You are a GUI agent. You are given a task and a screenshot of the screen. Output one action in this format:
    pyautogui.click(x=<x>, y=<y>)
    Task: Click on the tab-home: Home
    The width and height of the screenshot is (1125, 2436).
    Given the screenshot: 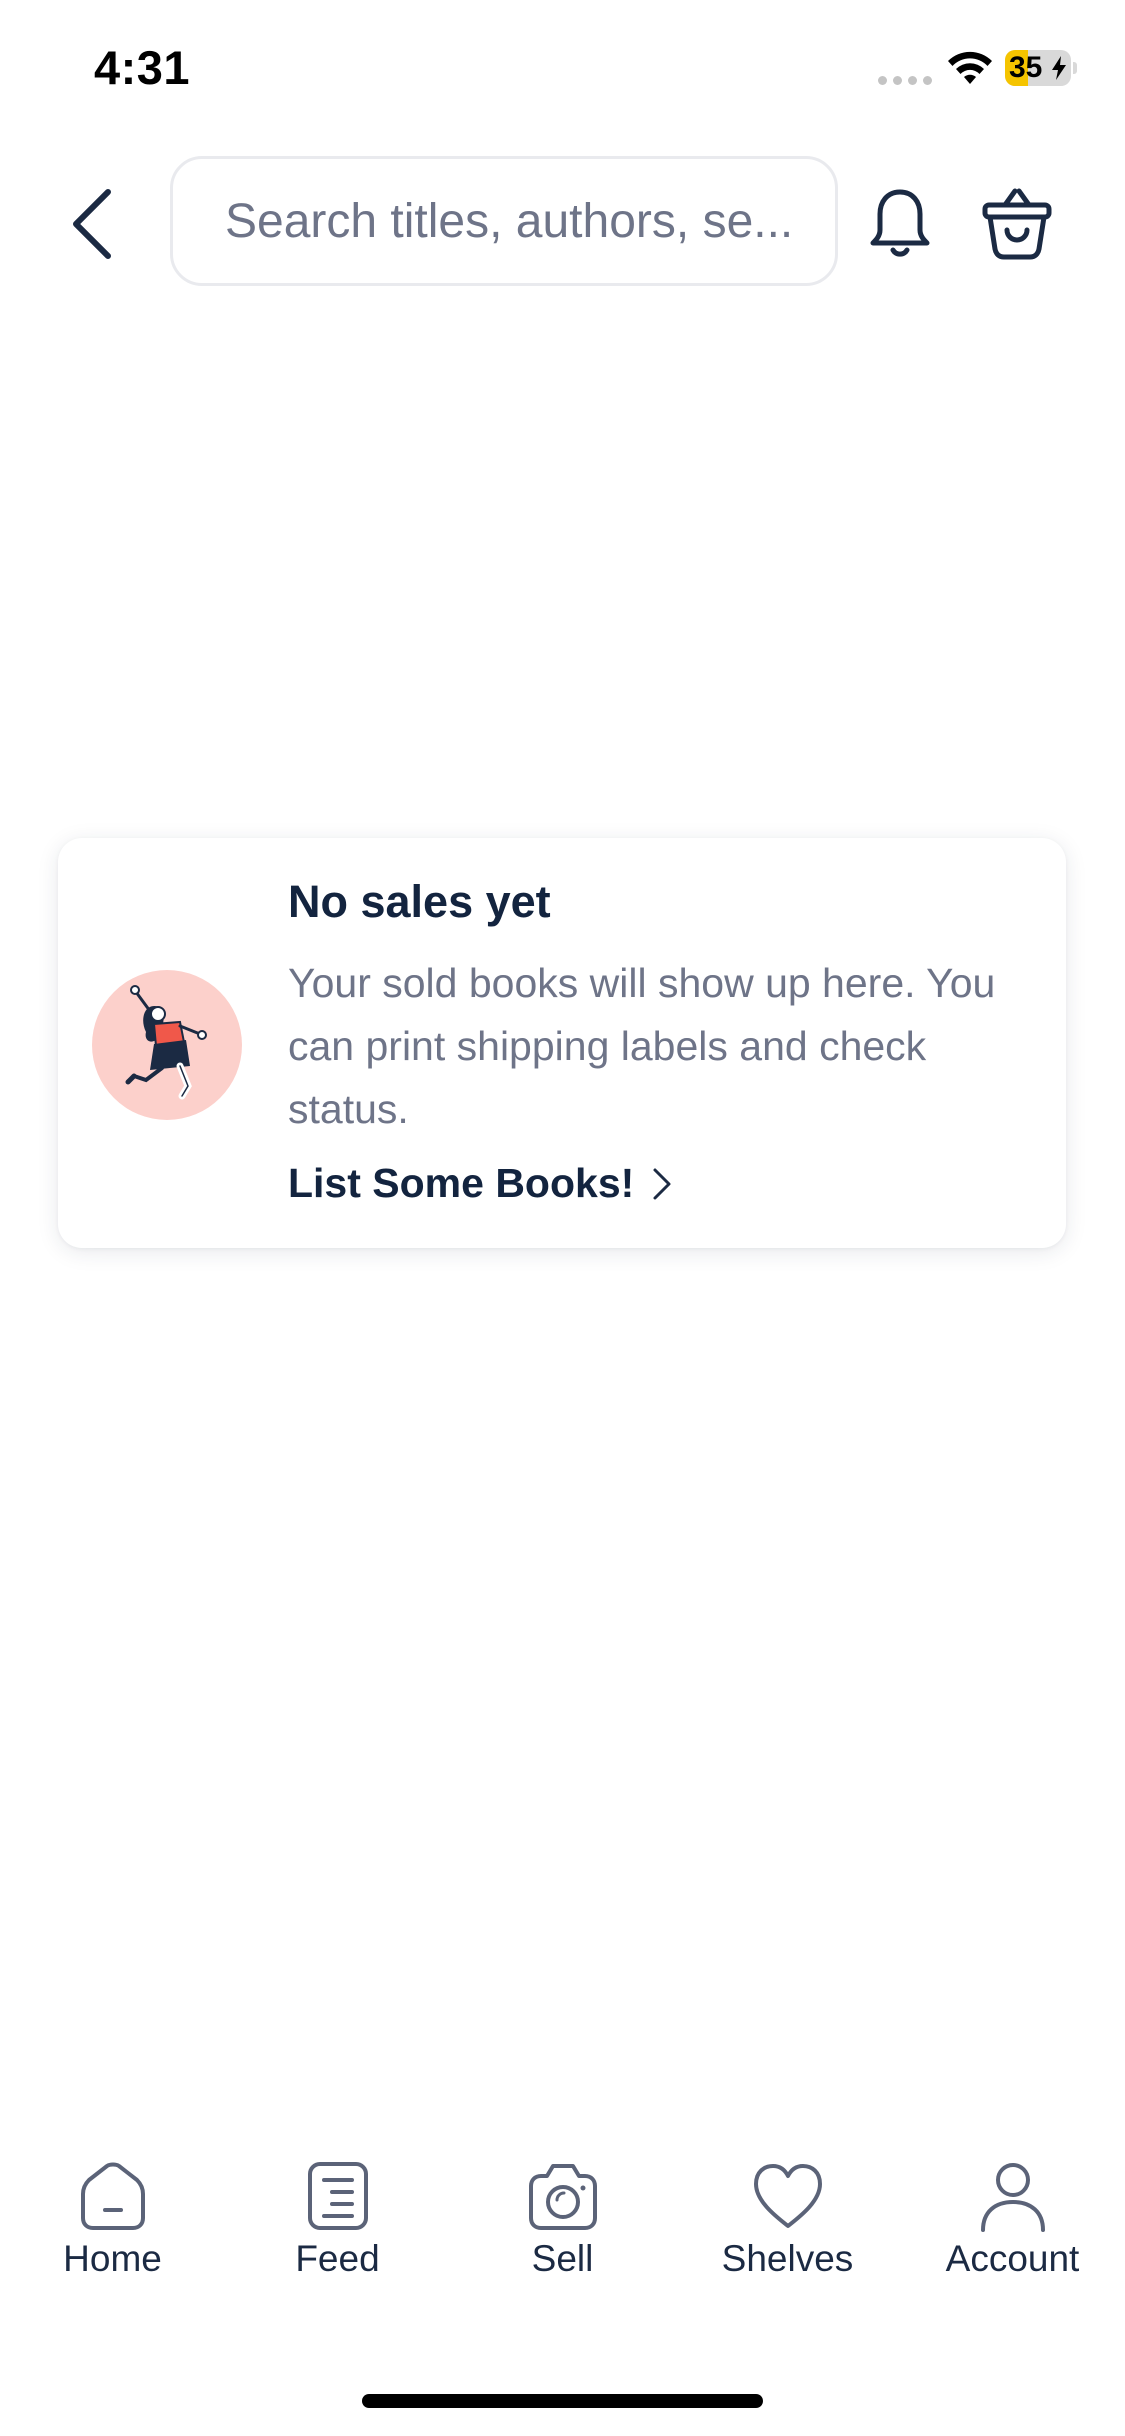 What is the action you would take?
    pyautogui.click(x=112, y=2230)
    